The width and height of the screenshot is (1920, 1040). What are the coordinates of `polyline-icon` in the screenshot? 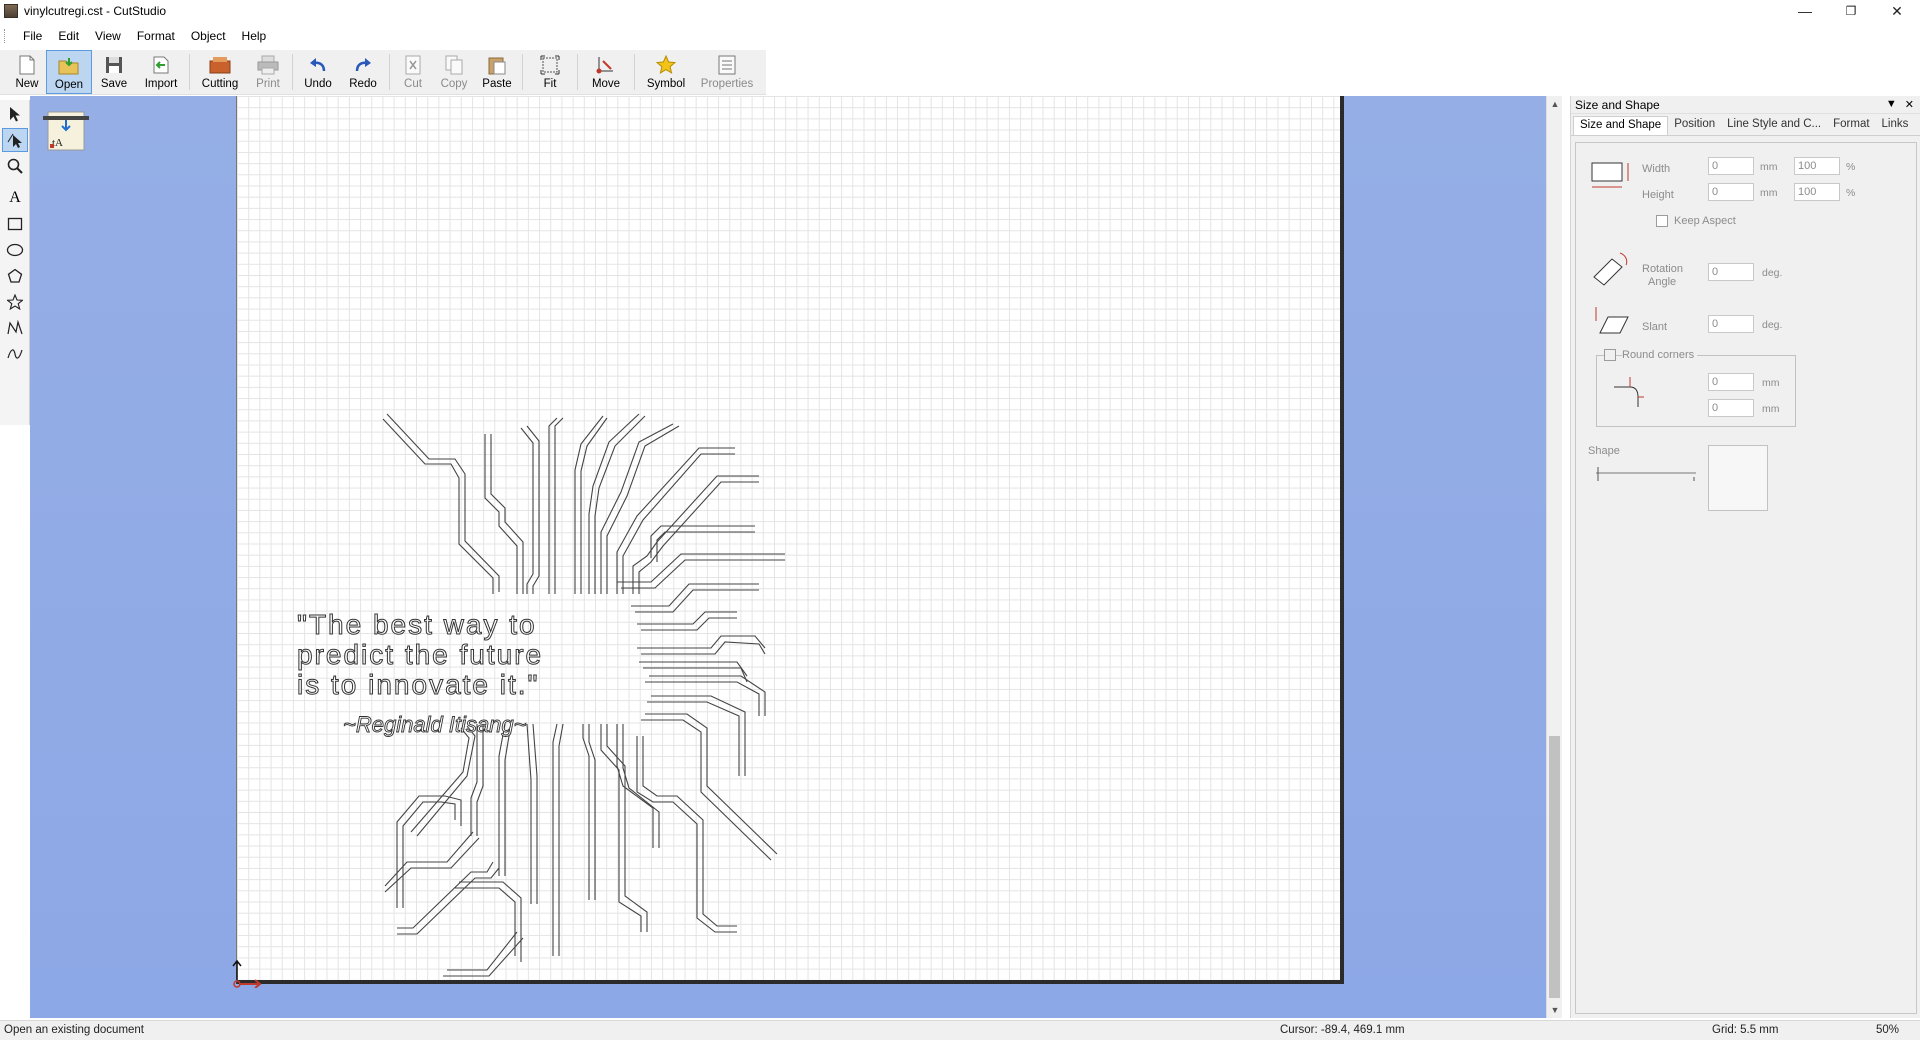 It's located at (15, 327).